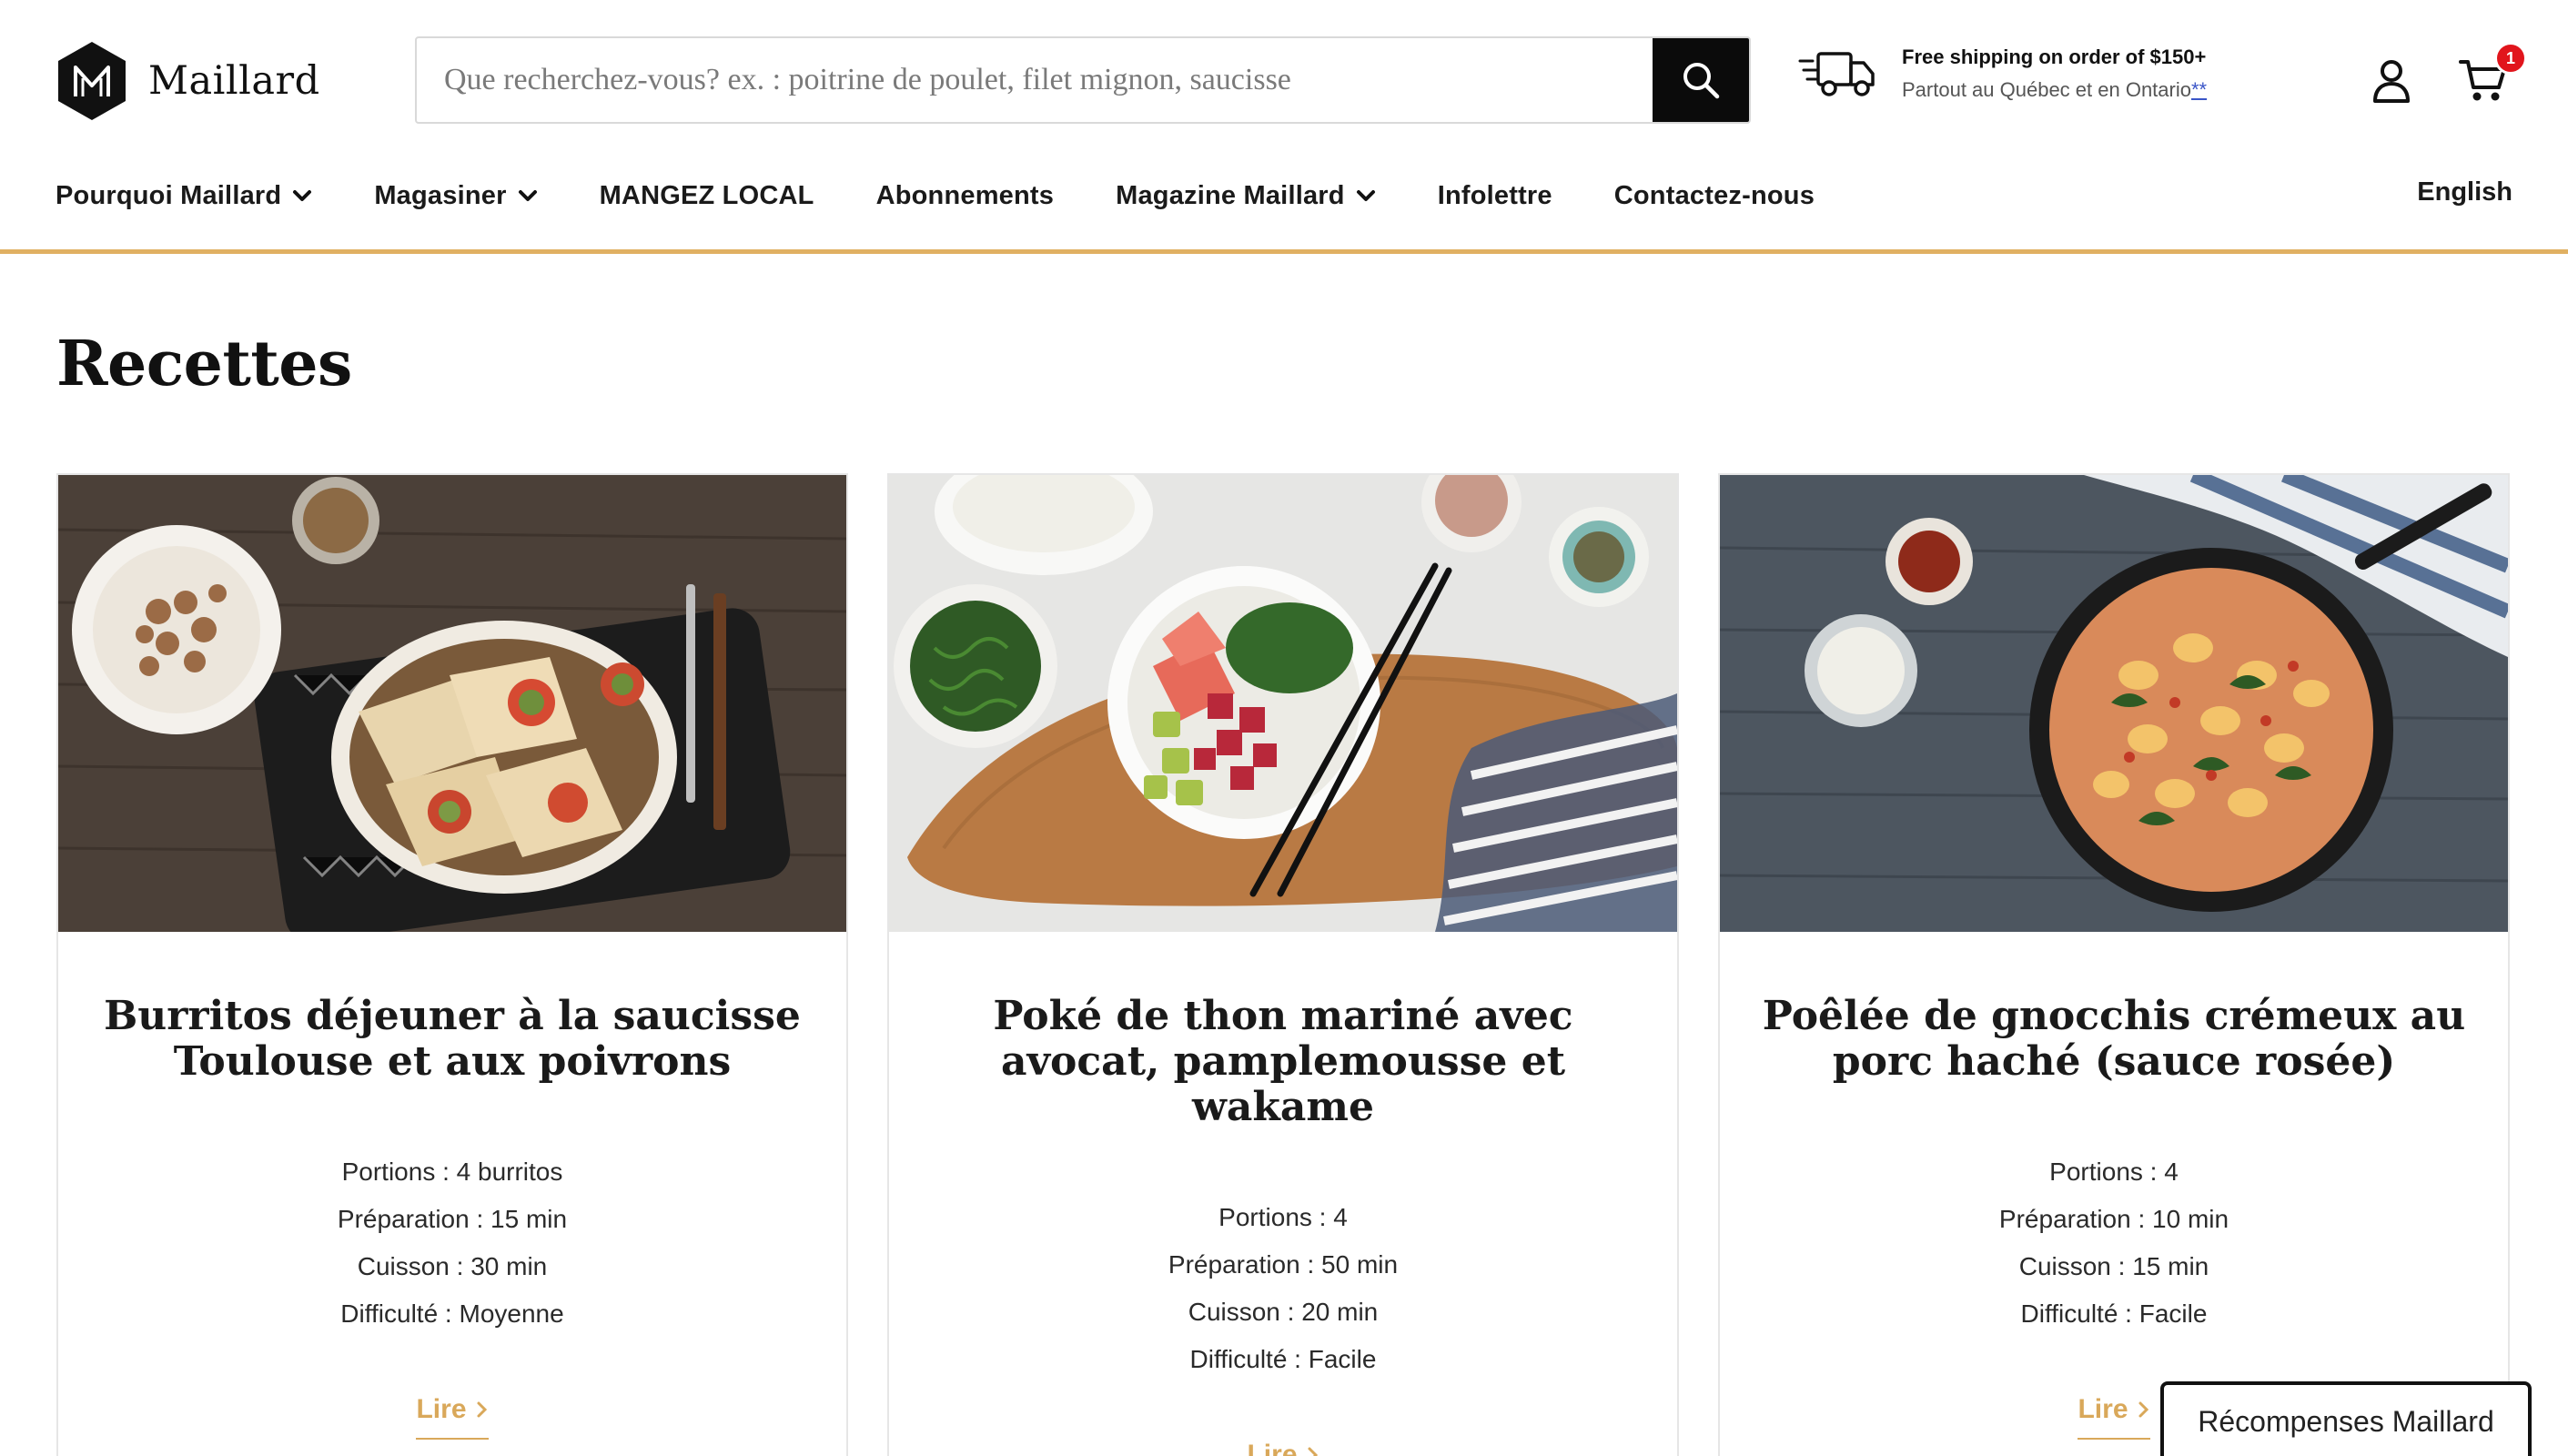 Image resolution: width=2568 pixels, height=1456 pixels. I want to click on search-bar, so click(1083, 80).